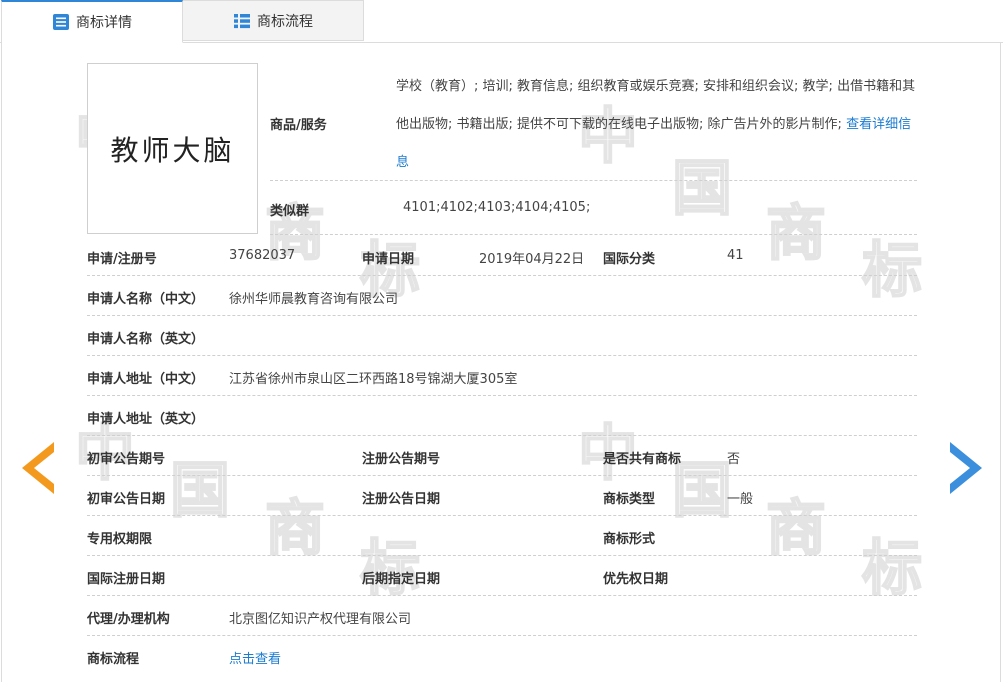  What do you see at coordinates (629, 539) in the screenshot?
I see `tm-form-label: 商标形式` at bounding box center [629, 539].